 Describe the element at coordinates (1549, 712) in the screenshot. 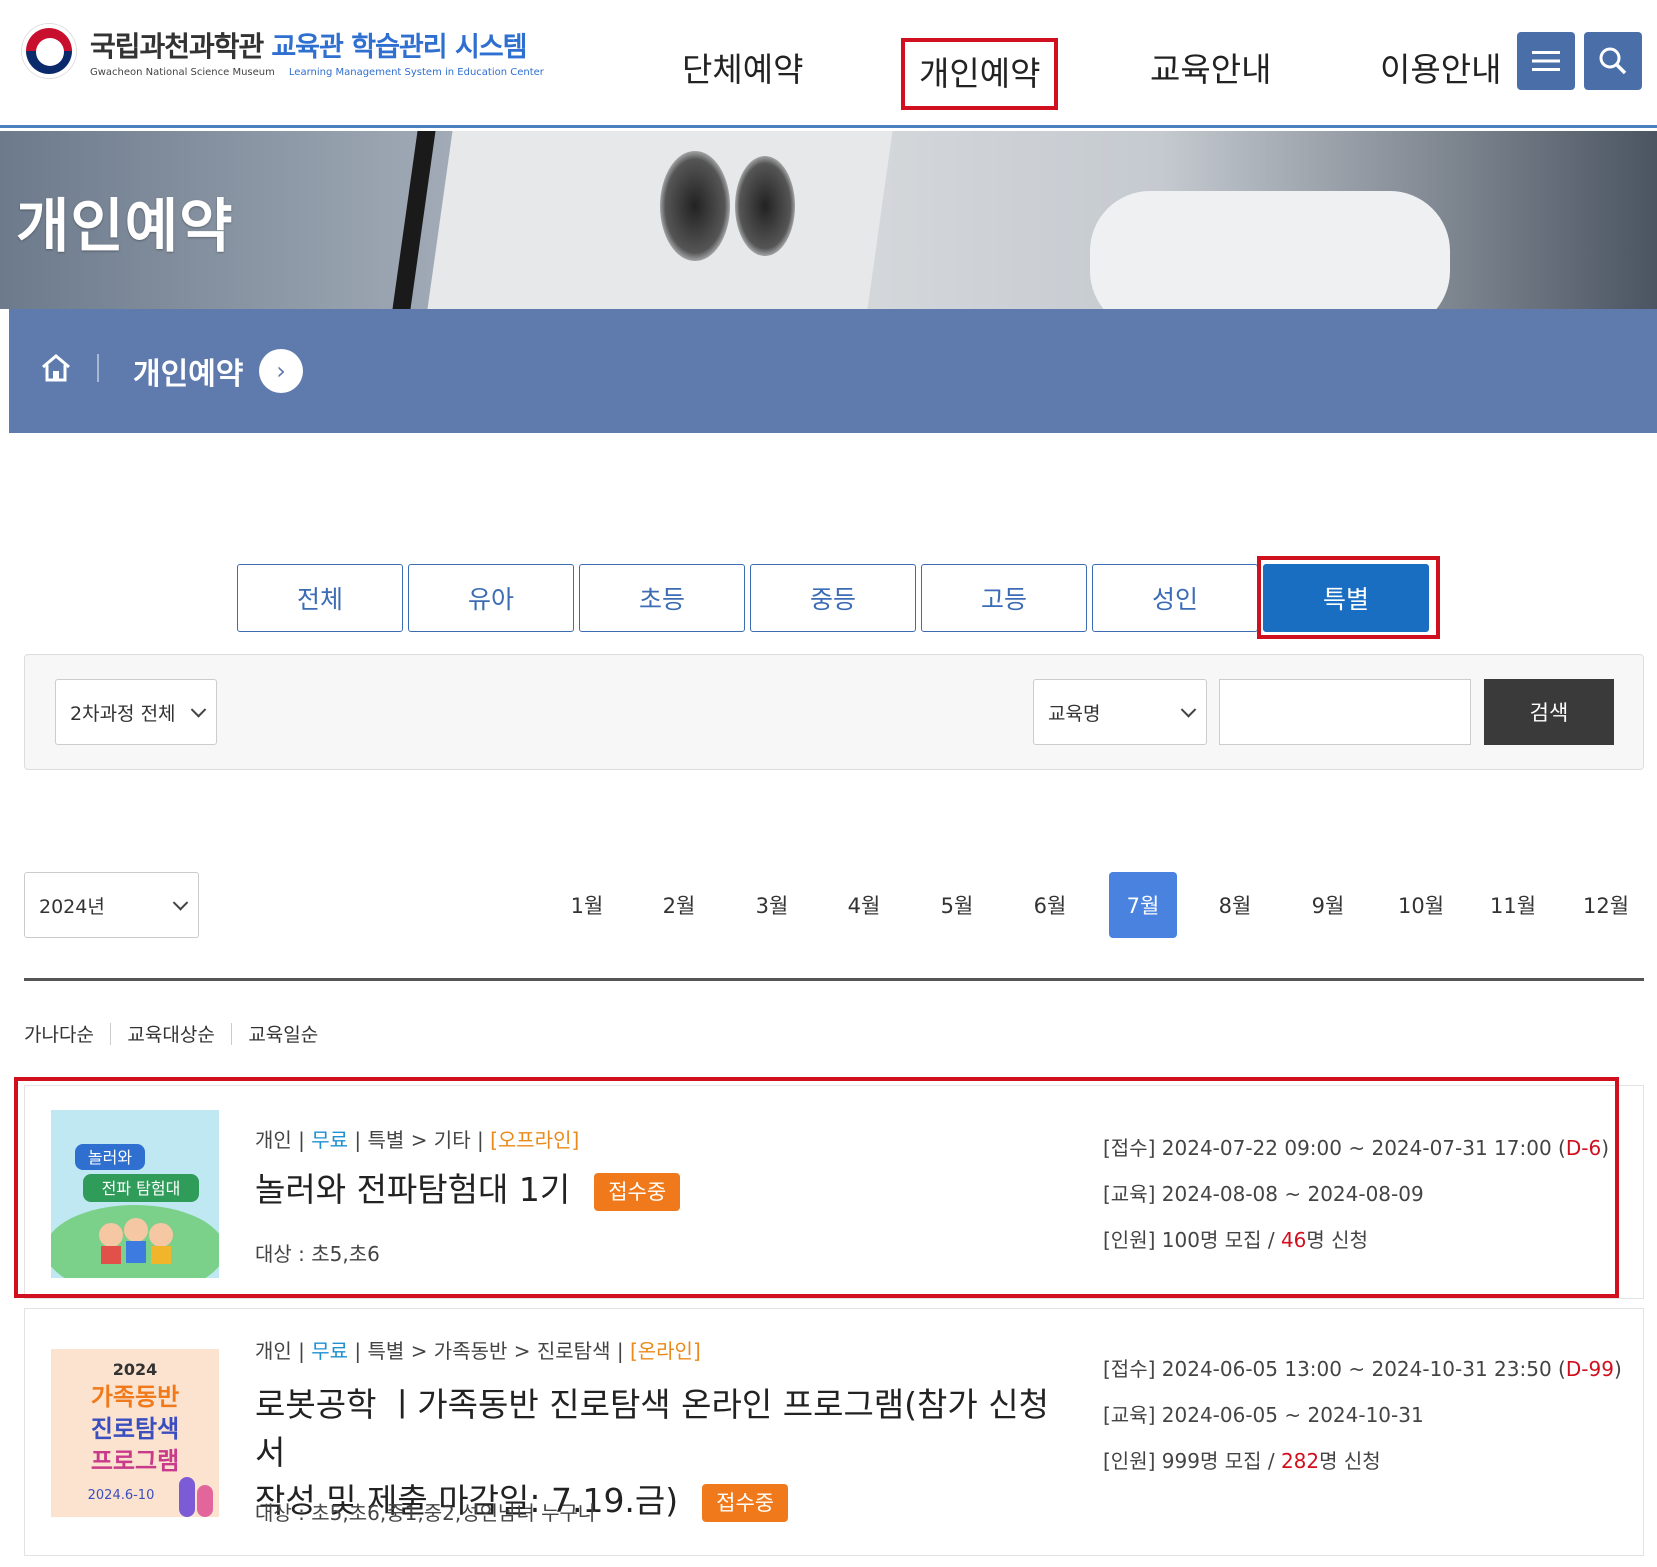

I see `search-button: 검색` at that location.